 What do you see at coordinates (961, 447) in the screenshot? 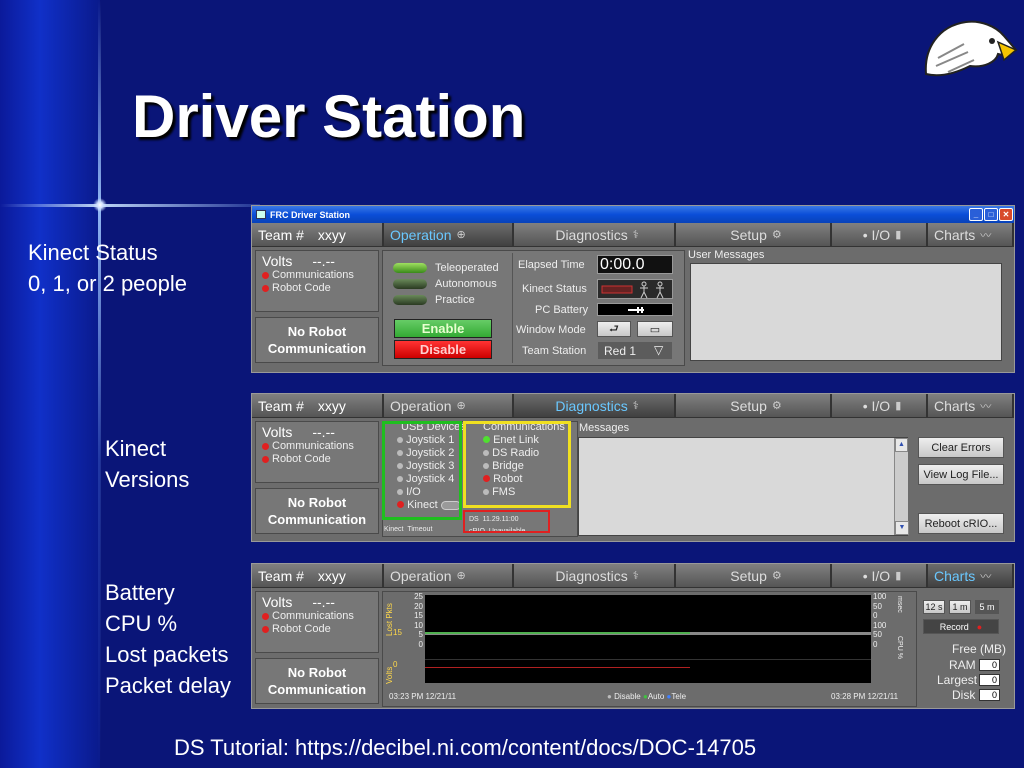
I see `clear-errors-button: Clear Errors` at bounding box center [961, 447].